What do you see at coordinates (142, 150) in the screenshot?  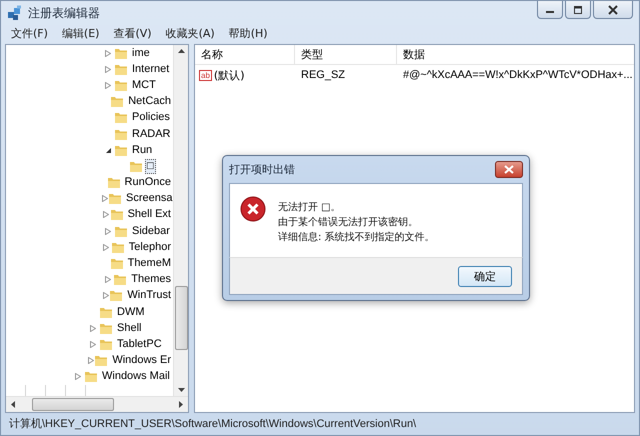 I see `tree-item: Run` at bounding box center [142, 150].